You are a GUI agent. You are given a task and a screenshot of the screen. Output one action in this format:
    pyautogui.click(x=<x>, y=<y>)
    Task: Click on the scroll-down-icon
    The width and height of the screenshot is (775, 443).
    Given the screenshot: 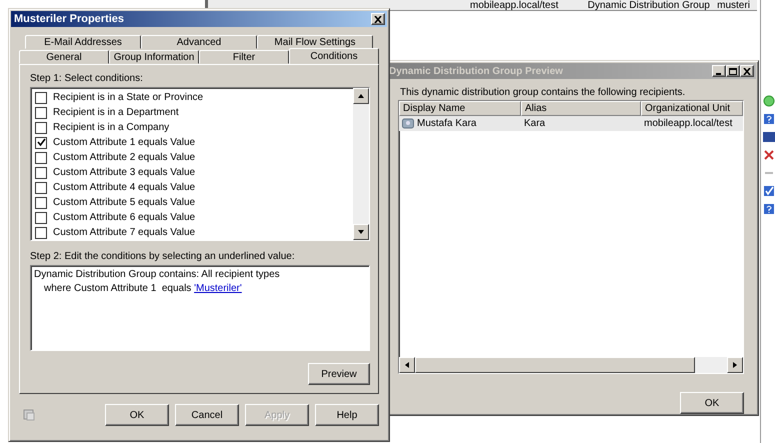 What is the action you would take?
    pyautogui.click(x=361, y=232)
    